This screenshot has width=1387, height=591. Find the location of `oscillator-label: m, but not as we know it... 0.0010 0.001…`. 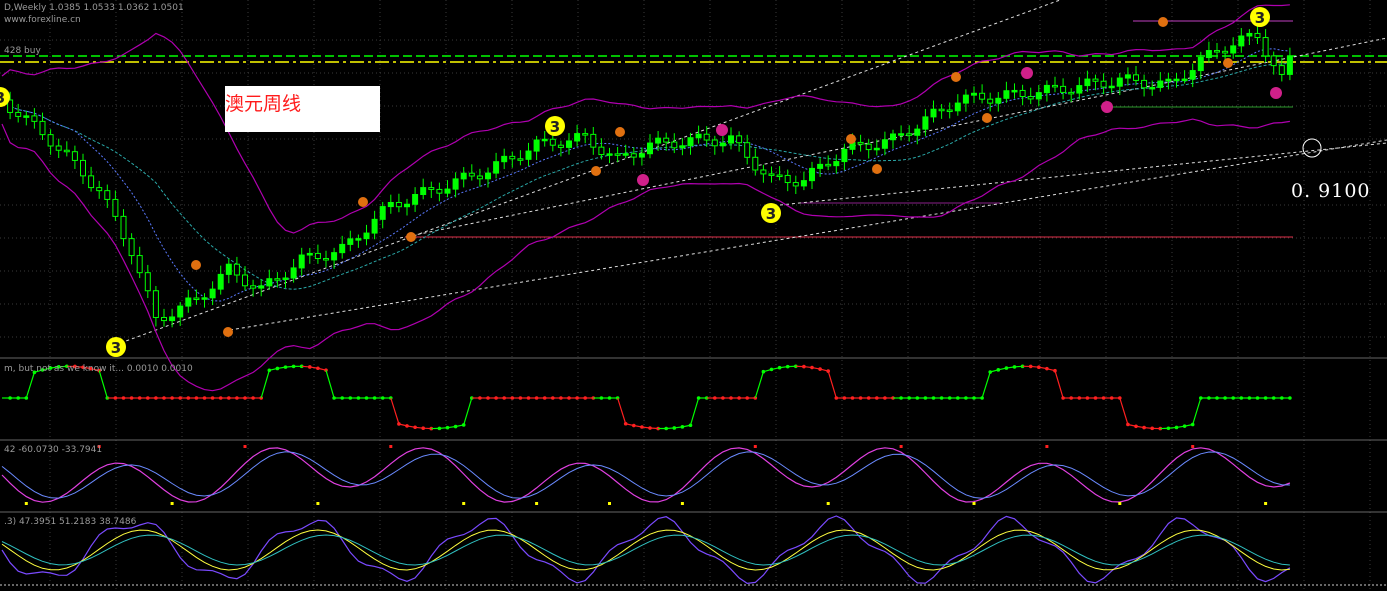

oscillator-label: m, but not as we know it... 0.0010 0.001… is located at coordinates (98, 369).